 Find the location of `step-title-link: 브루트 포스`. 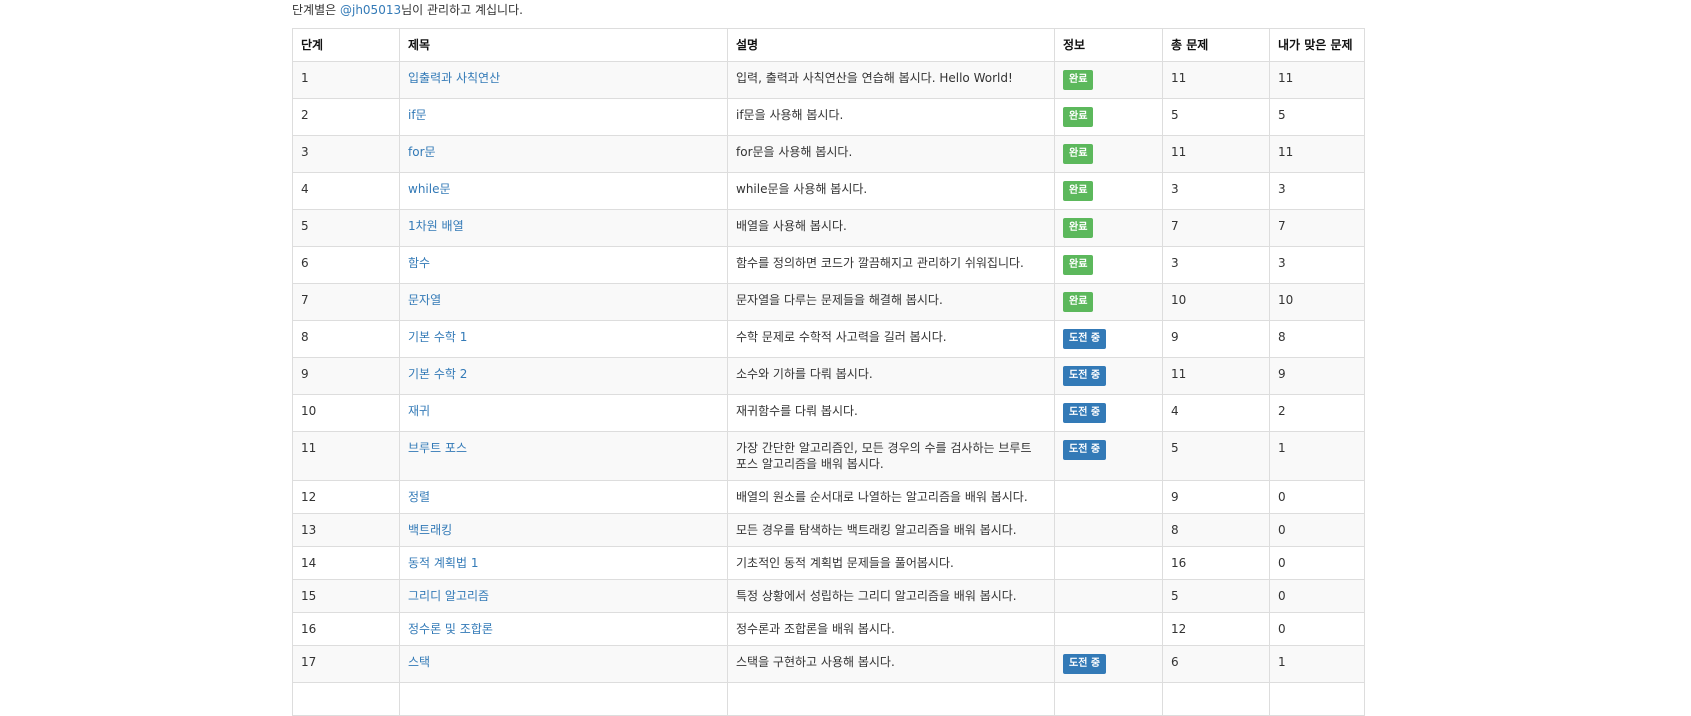

step-title-link: 브루트 포스 is located at coordinates (437, 448).